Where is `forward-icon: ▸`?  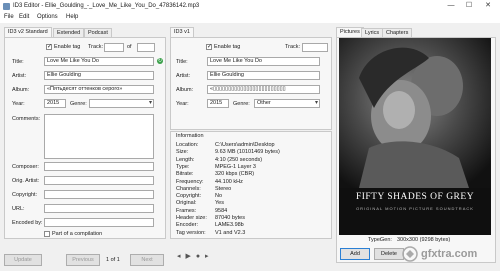 forward-icon: ▸ is located at coordinates (207, 256).